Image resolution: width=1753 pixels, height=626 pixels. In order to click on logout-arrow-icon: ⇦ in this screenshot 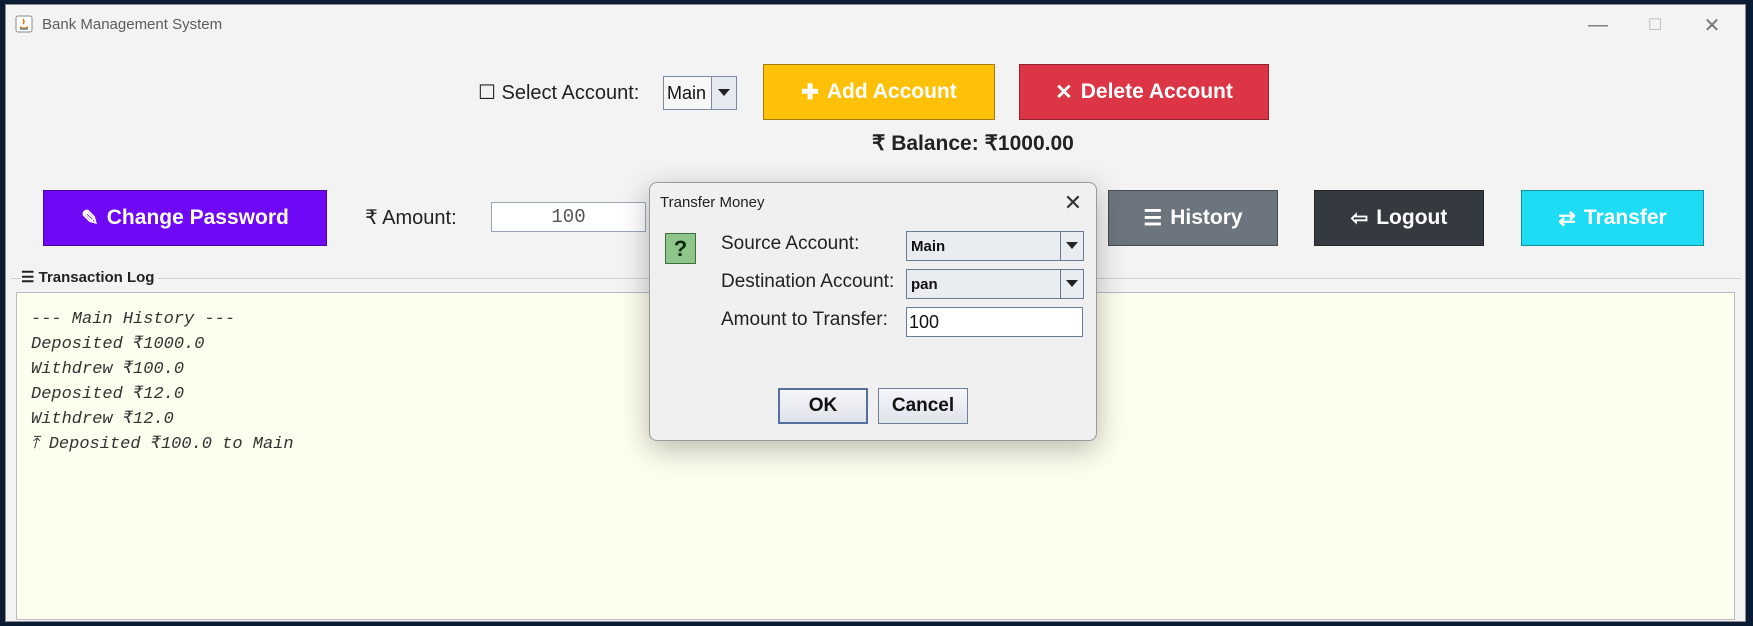, I will do `click(1359, 218)`.